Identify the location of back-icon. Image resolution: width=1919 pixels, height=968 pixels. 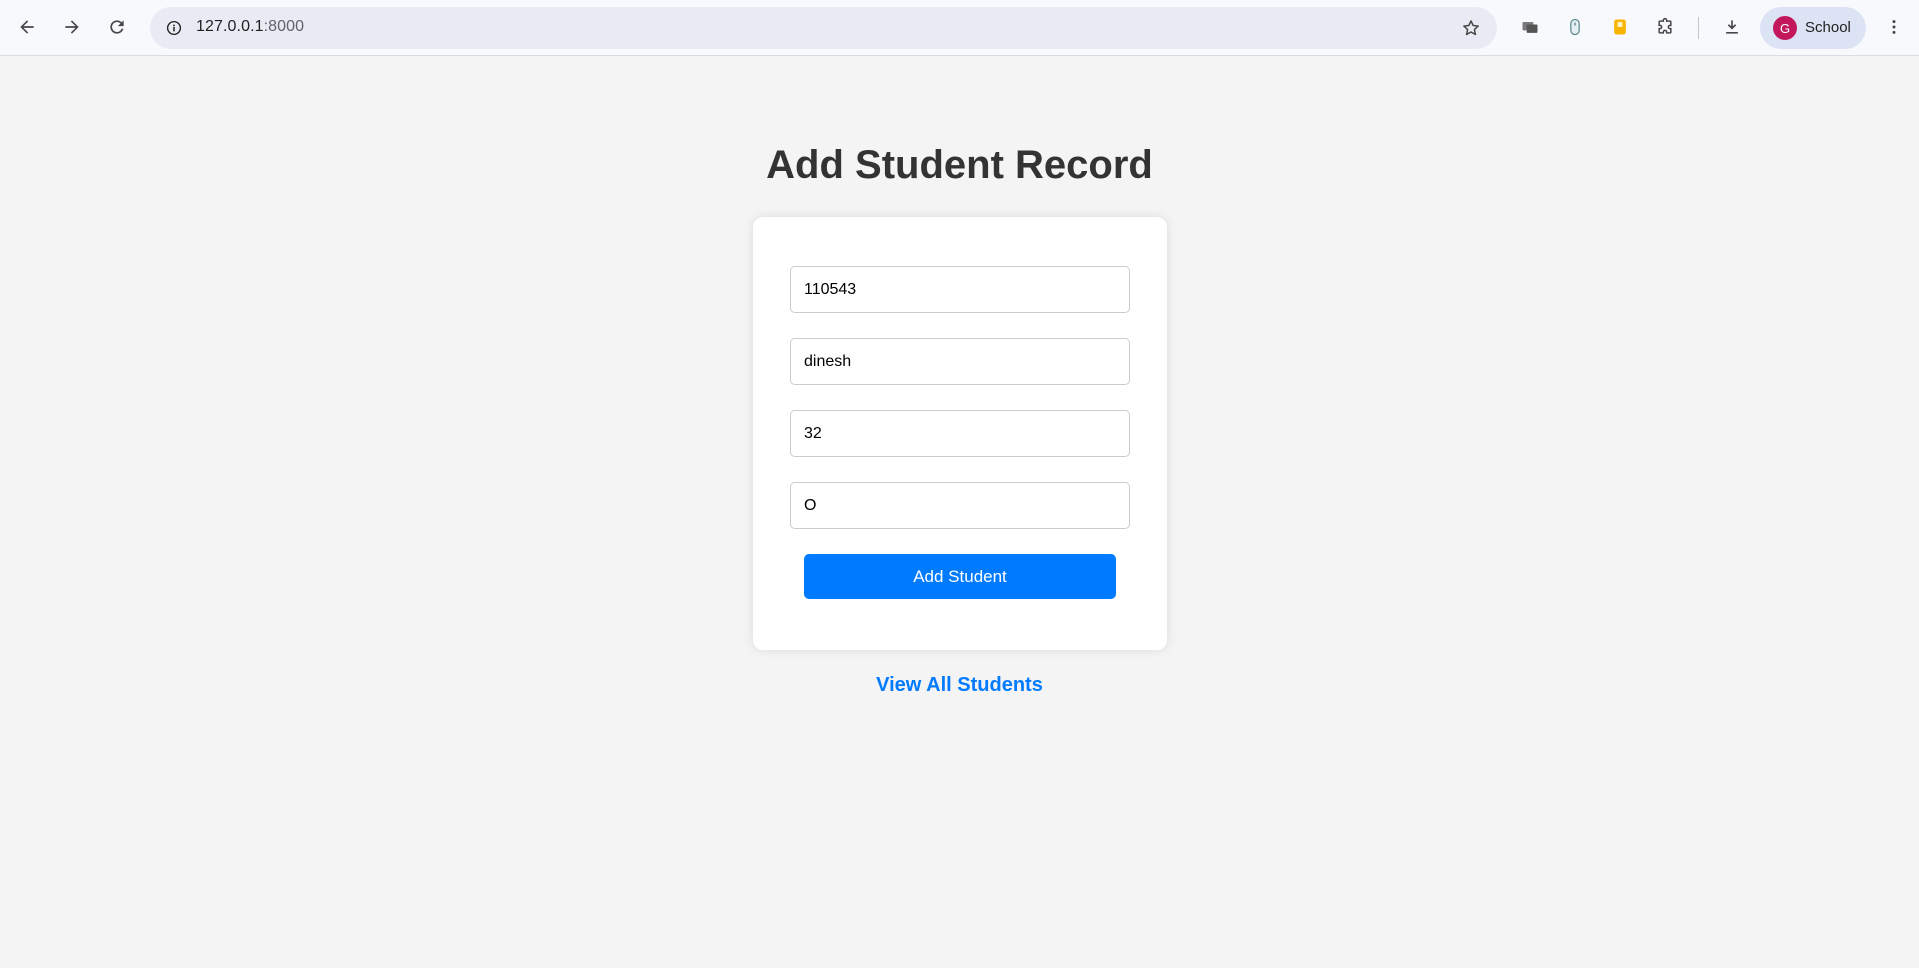
(27, 27).